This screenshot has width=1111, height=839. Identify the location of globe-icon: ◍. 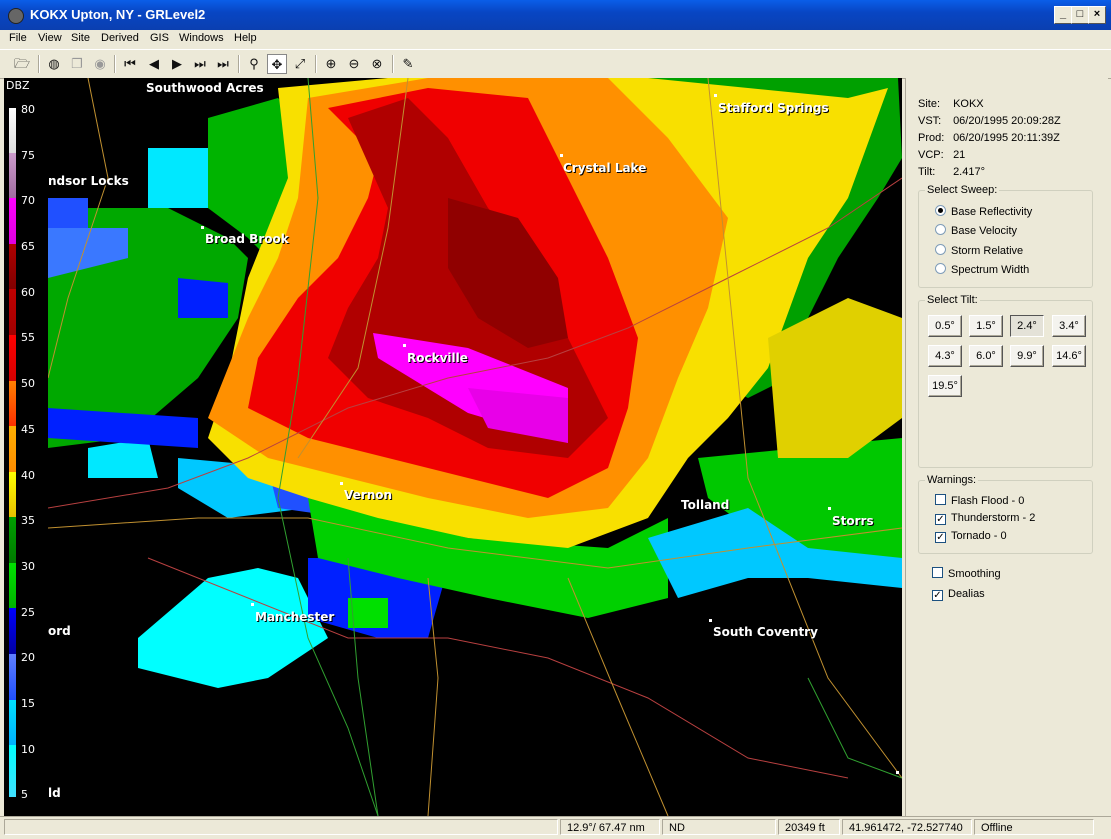
(54, 64).